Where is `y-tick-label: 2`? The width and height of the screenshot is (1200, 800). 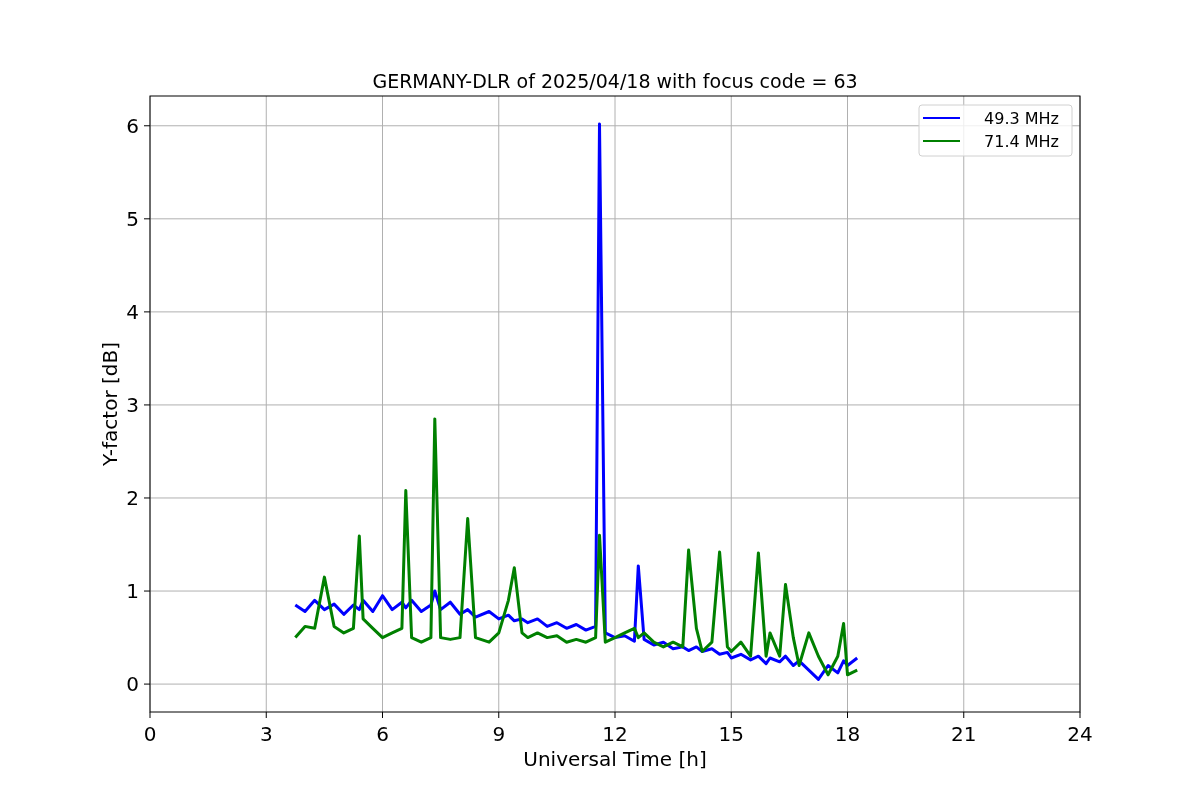
y-tick-label: 2 is located at coordinates (132, 498).